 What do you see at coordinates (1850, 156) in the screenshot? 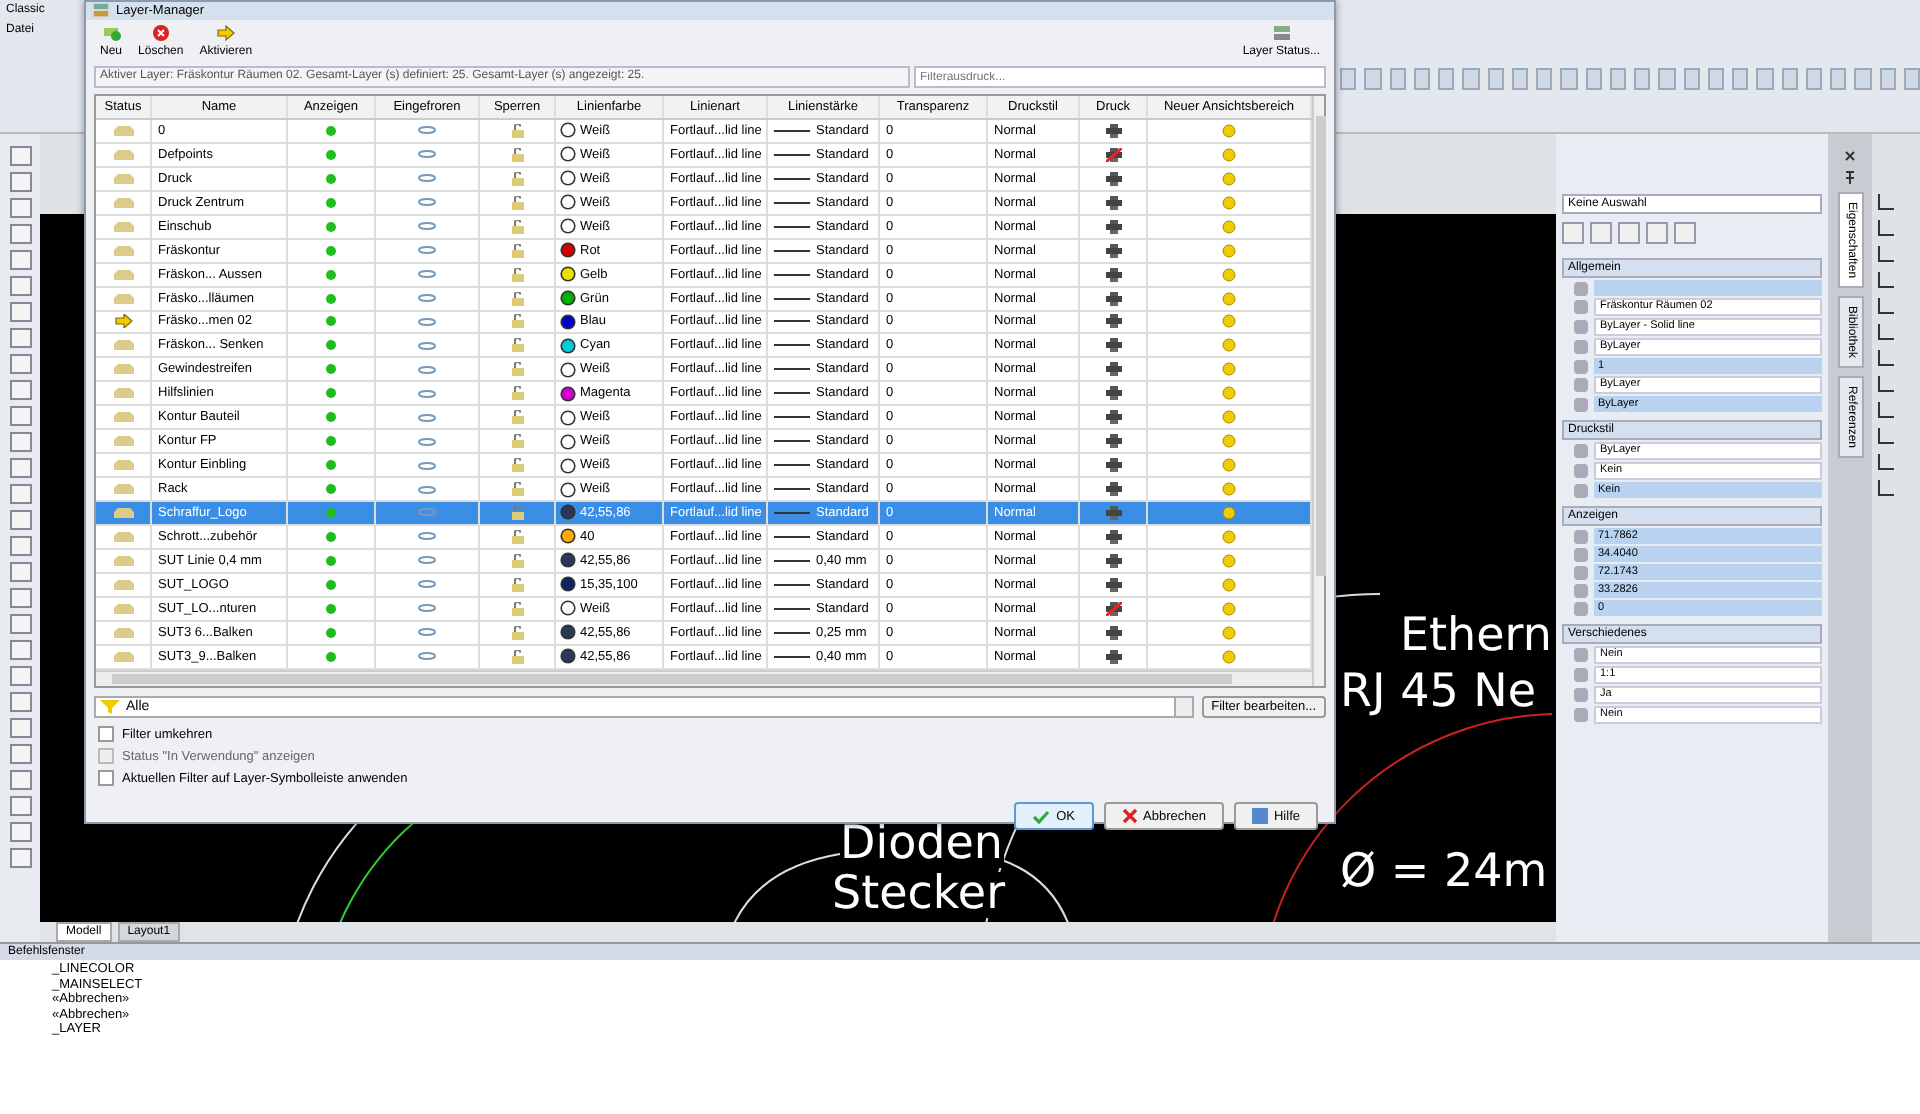
I see `close-icon` at bounding box center [1850, 156].